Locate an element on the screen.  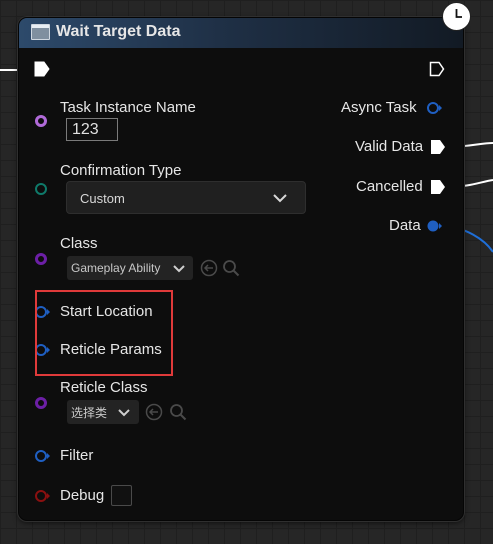
clock-icon is located at coordinates (456, 16).